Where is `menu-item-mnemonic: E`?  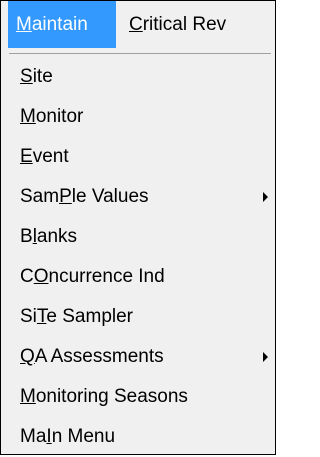 menu-item-mnemonic: E is located at coordinates (26, 156).